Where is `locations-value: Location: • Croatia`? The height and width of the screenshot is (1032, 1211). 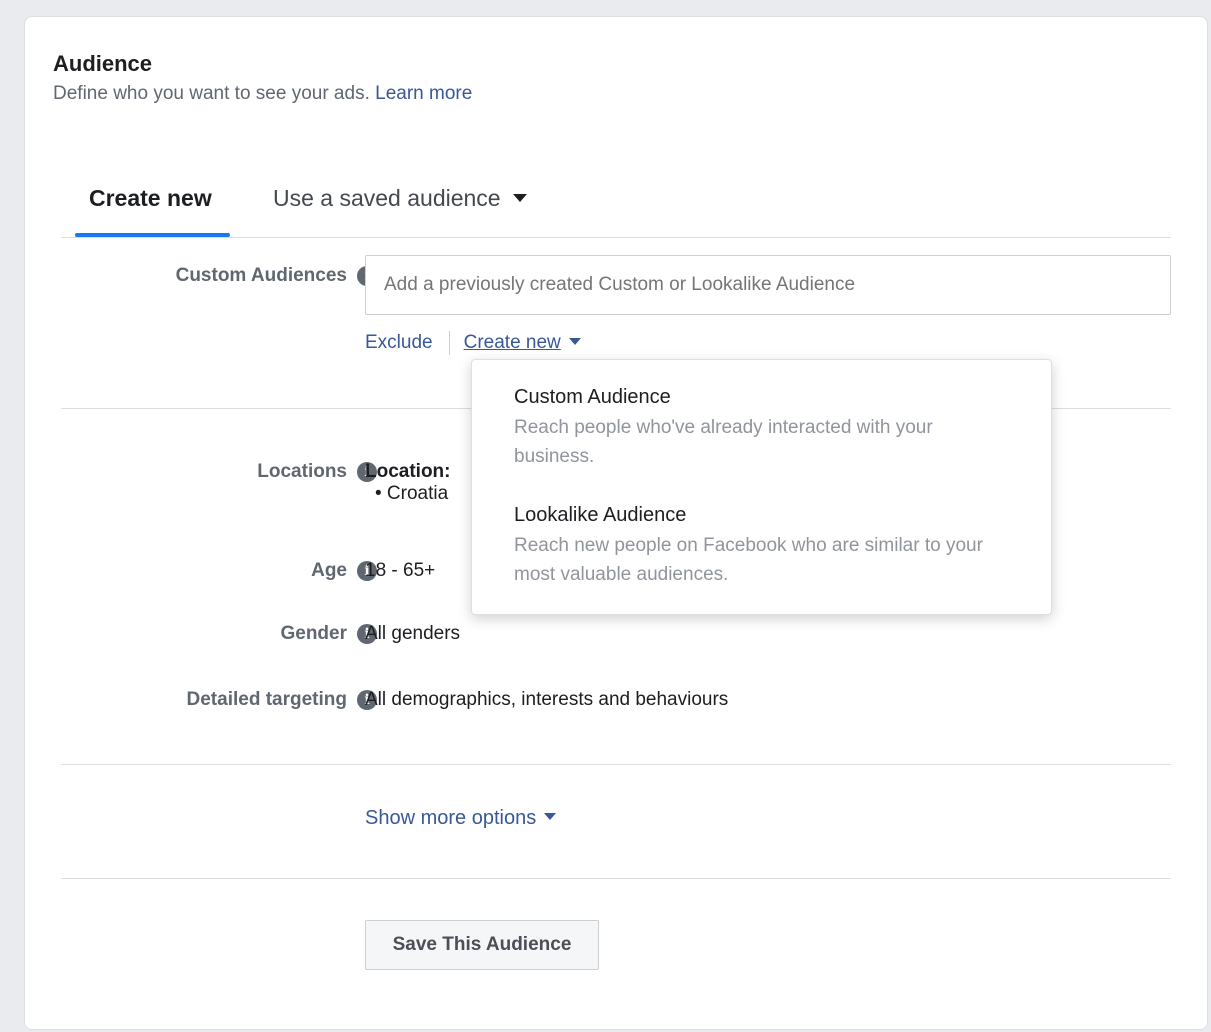
locations-value: Location: • Croatia is located at coordinates (408, 483).